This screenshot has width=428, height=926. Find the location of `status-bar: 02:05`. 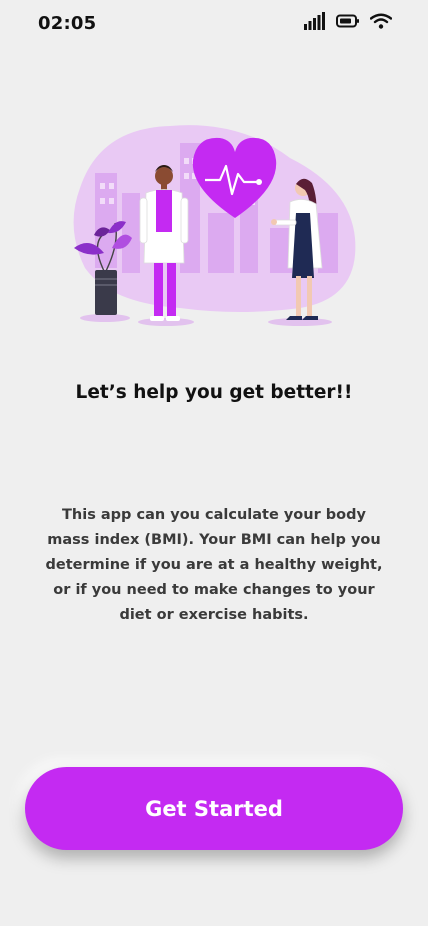

status-bar: 02:05 is located at coordinates (214, 24).